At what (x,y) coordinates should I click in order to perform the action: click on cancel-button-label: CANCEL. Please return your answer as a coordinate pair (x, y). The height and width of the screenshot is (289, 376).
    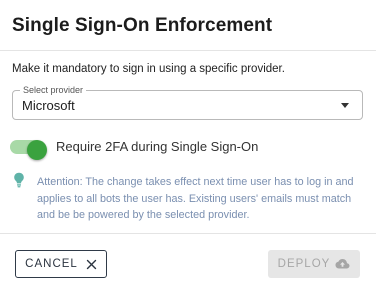
    Looking at the image, I should click on (51, 264).